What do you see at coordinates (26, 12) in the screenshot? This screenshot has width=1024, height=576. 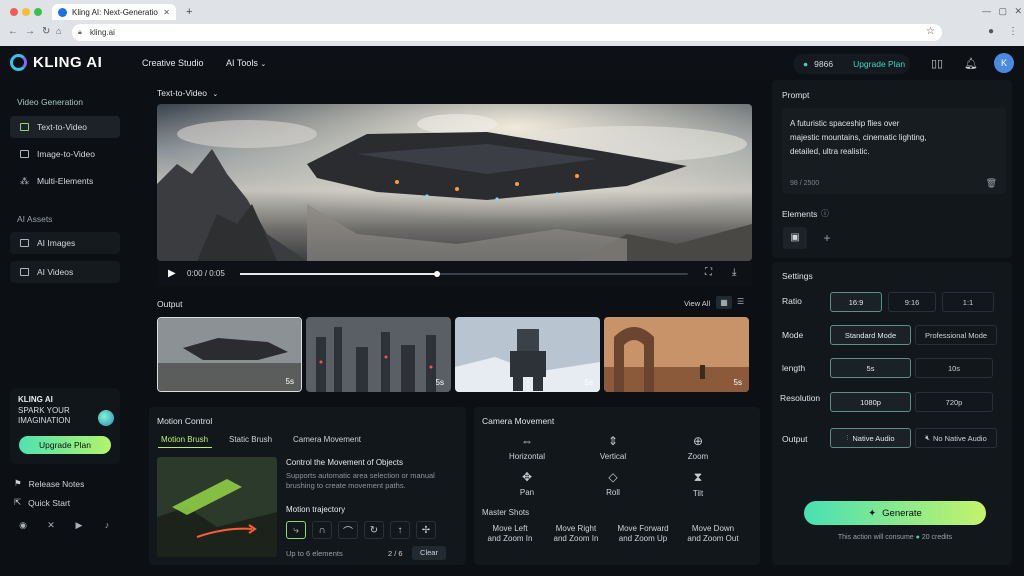 I see `minimize-window-icon` at bounding box center [26, 12].